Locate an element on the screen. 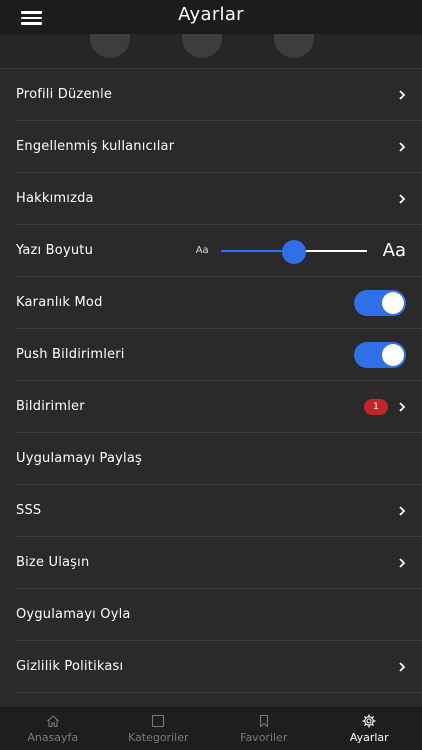  tab-categories: Kategoriler is located at coordinates (159, 728).